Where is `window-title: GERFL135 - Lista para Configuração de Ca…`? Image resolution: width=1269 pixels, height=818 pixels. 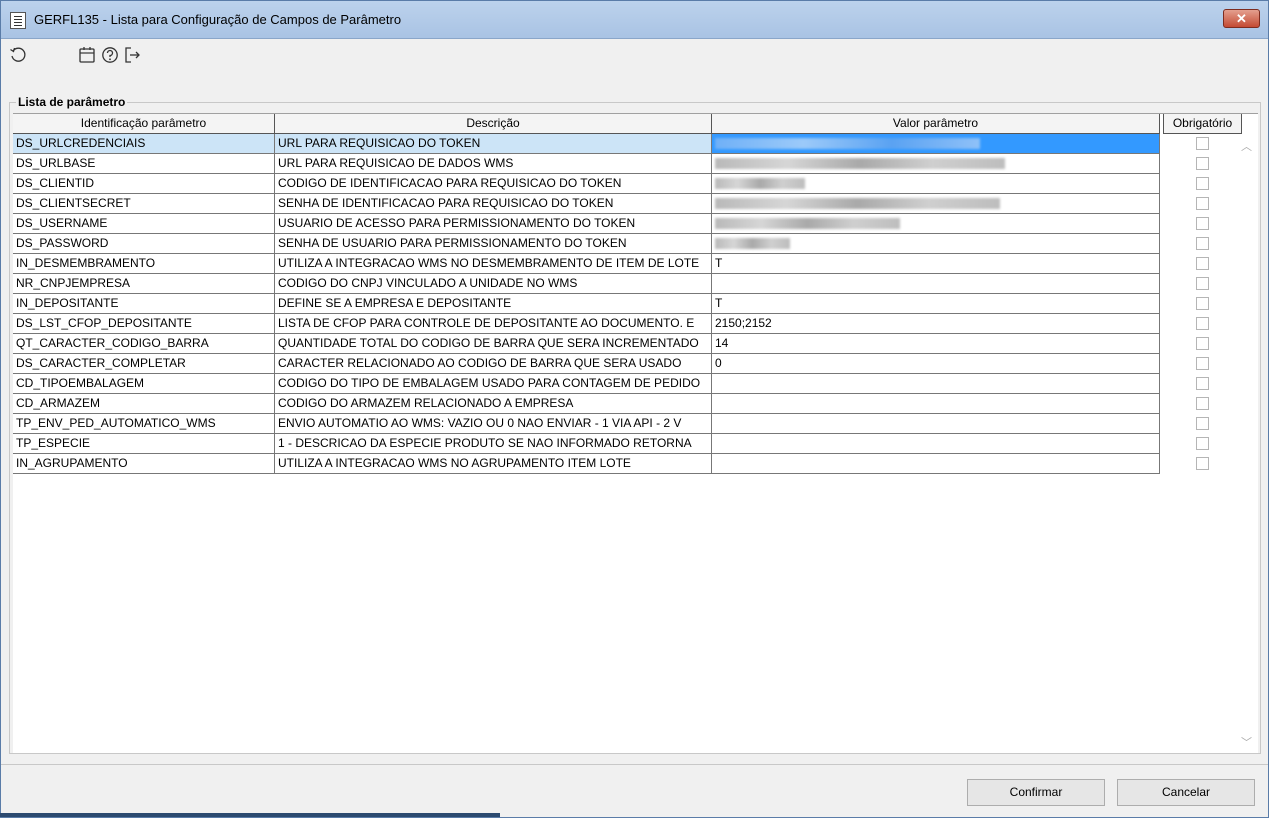
window-title: GERFL135 - Lista para Configuração de Ca… is located at coordinates (218, 19).